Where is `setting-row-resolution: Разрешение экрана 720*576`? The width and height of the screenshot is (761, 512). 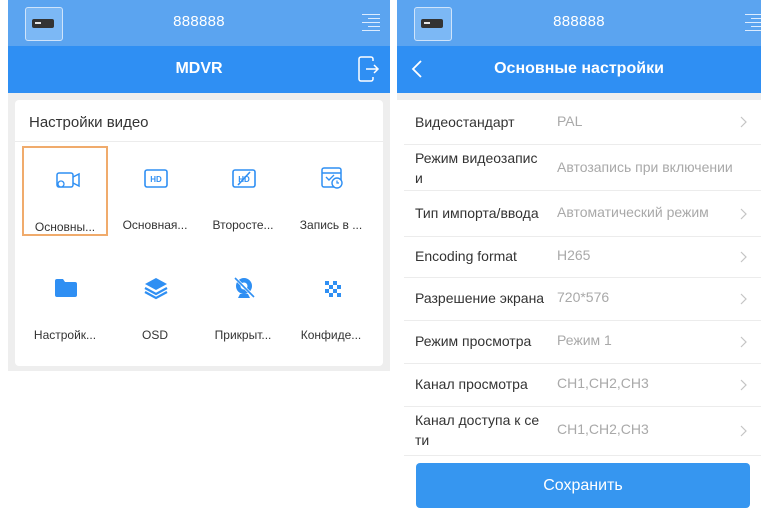 setting-row-resolution: Разрешение экрана 720*576 is located at coordinates (582, 299).